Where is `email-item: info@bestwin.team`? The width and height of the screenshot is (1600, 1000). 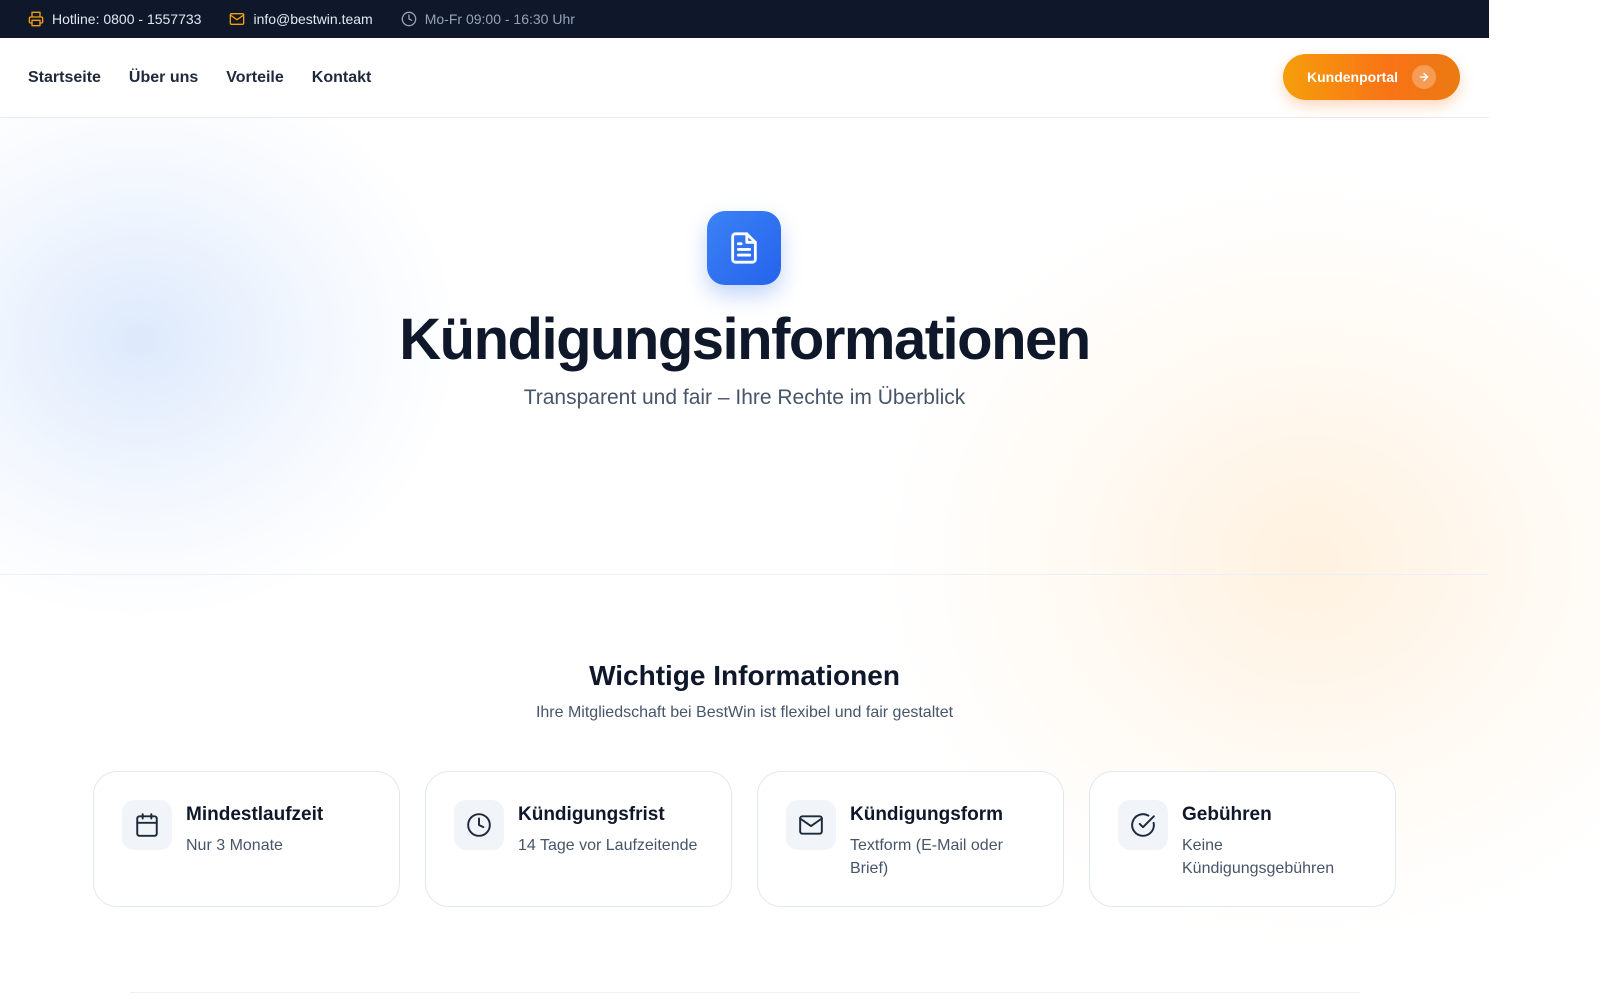 email-item: info@bestwin.team is located at coordinates (301, 19).